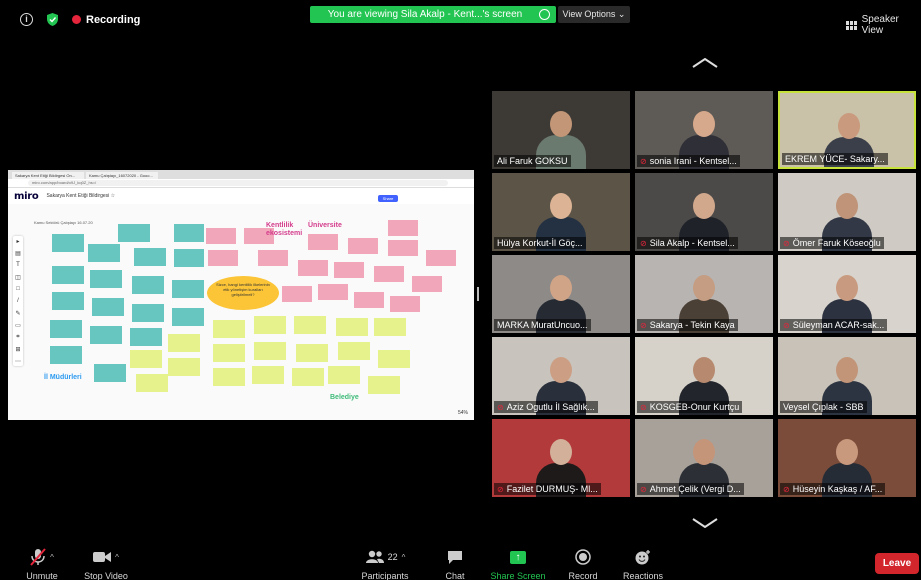 The image size is (921, 580). I want to click on reactions-button: Reactions, so click(643, 564).